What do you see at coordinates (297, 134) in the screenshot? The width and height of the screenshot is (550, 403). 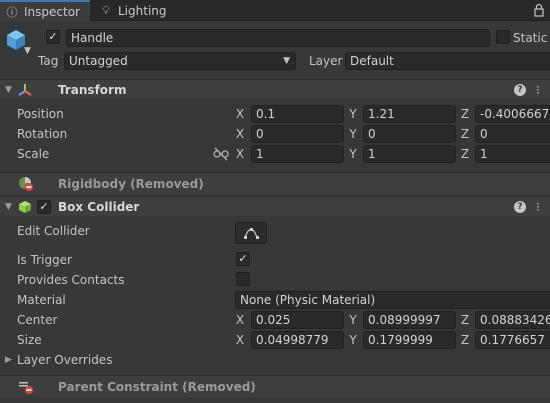 I see `rotation-x-field: 0` at bounding box center [297, 134].